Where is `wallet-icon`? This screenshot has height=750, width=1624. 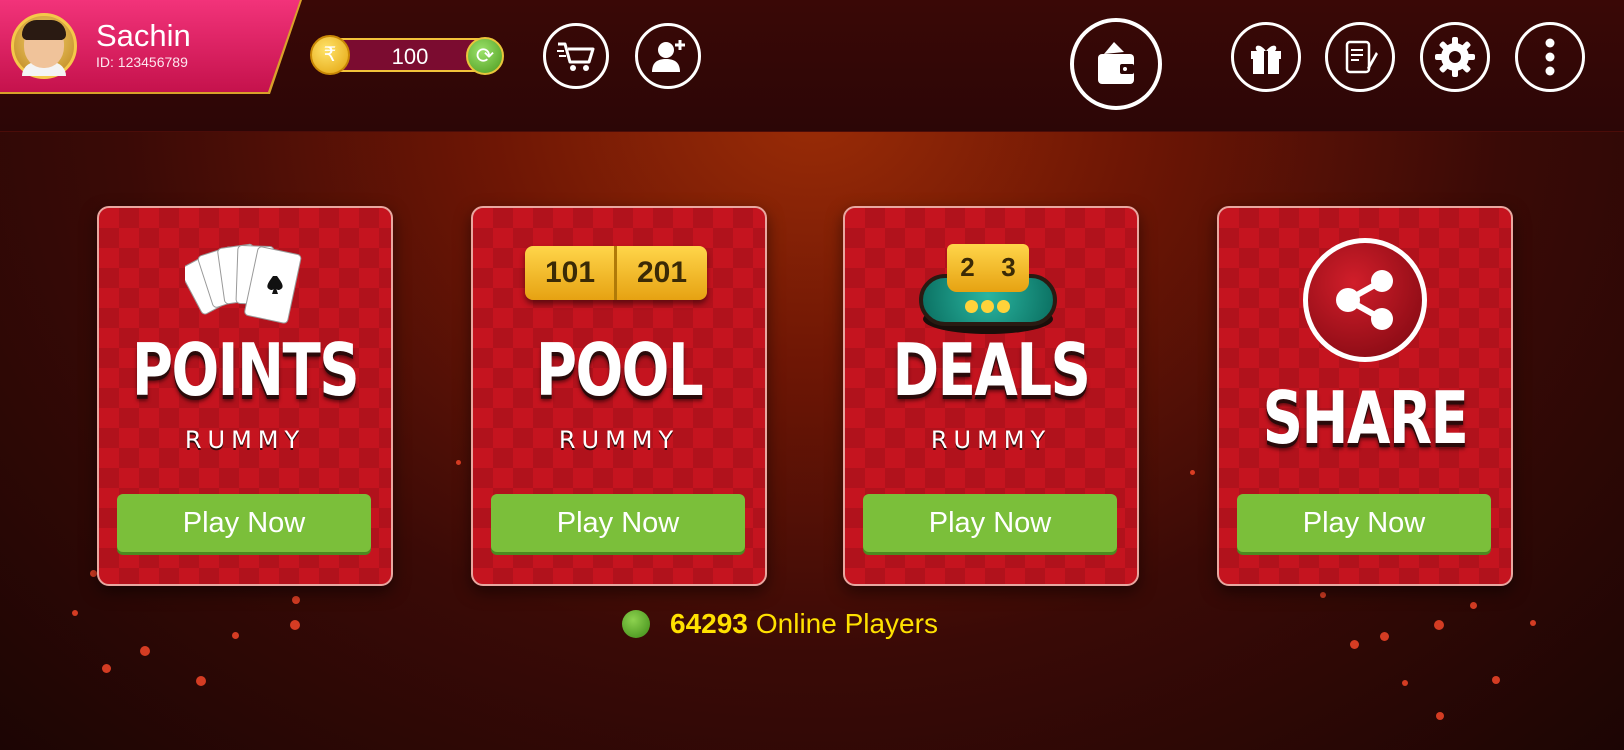
wallet-icon is located at coordinates (1116, 63).